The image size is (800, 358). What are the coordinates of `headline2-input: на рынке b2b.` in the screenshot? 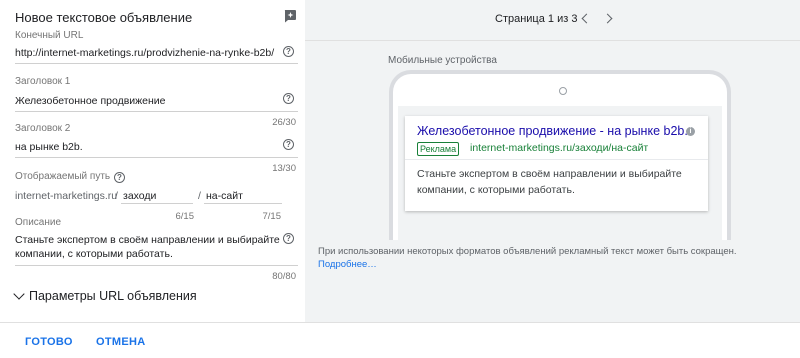 It's located at (49, 147).